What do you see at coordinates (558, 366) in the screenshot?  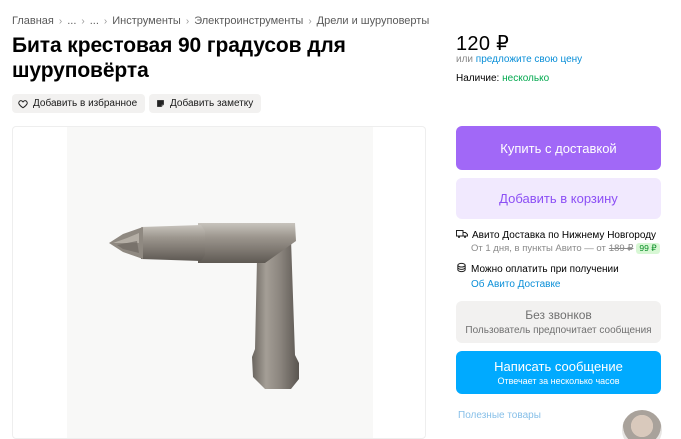 I see `write-message-title: Написать сообщение` at bounding box center [558, 366].